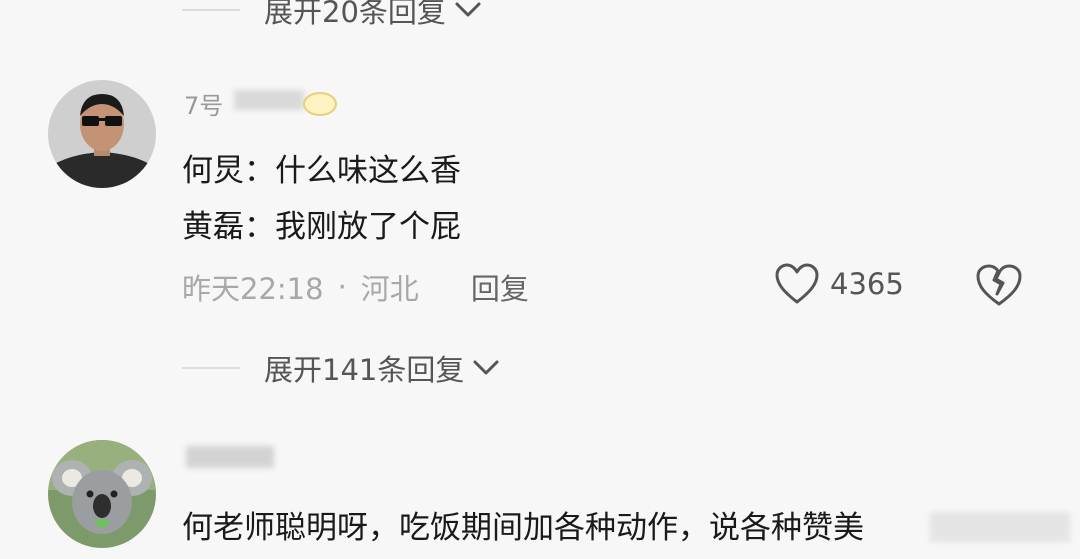  Describe the element at coordinates (1000, 527) in the screenshot. I see `watermark` at that location.